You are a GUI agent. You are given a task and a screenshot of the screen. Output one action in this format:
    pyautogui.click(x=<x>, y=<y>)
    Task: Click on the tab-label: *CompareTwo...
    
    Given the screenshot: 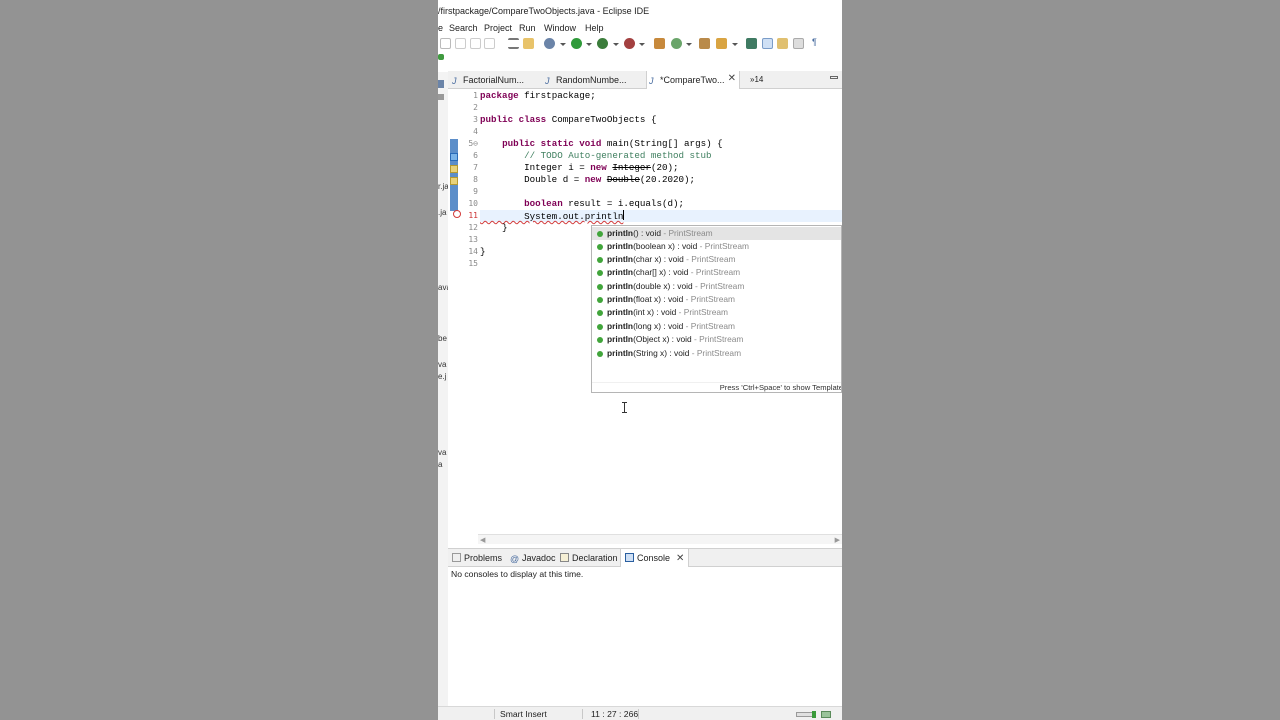 What is the action you would take?
    pyautogui.click(x=692, y=80)
    